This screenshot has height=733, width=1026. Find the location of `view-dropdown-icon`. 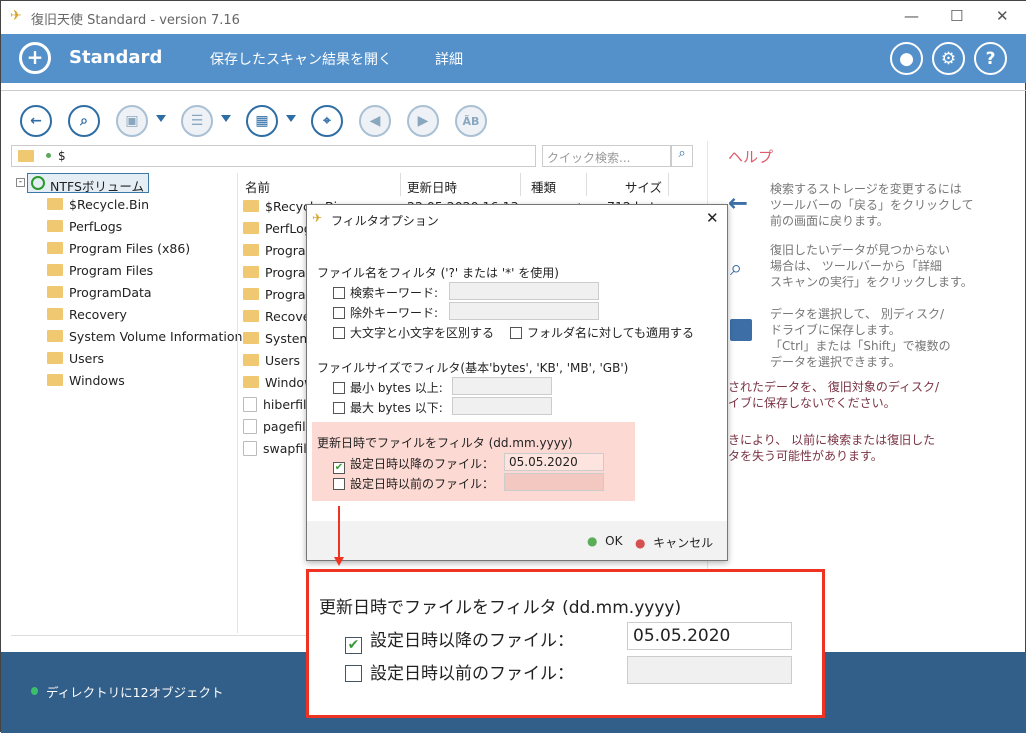

view-dropdown-icon is located at coordinates (291, 118).